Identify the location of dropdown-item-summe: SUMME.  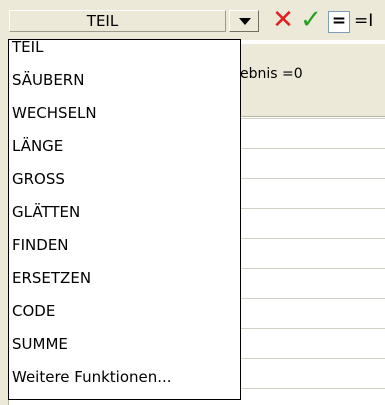
(126, 344).